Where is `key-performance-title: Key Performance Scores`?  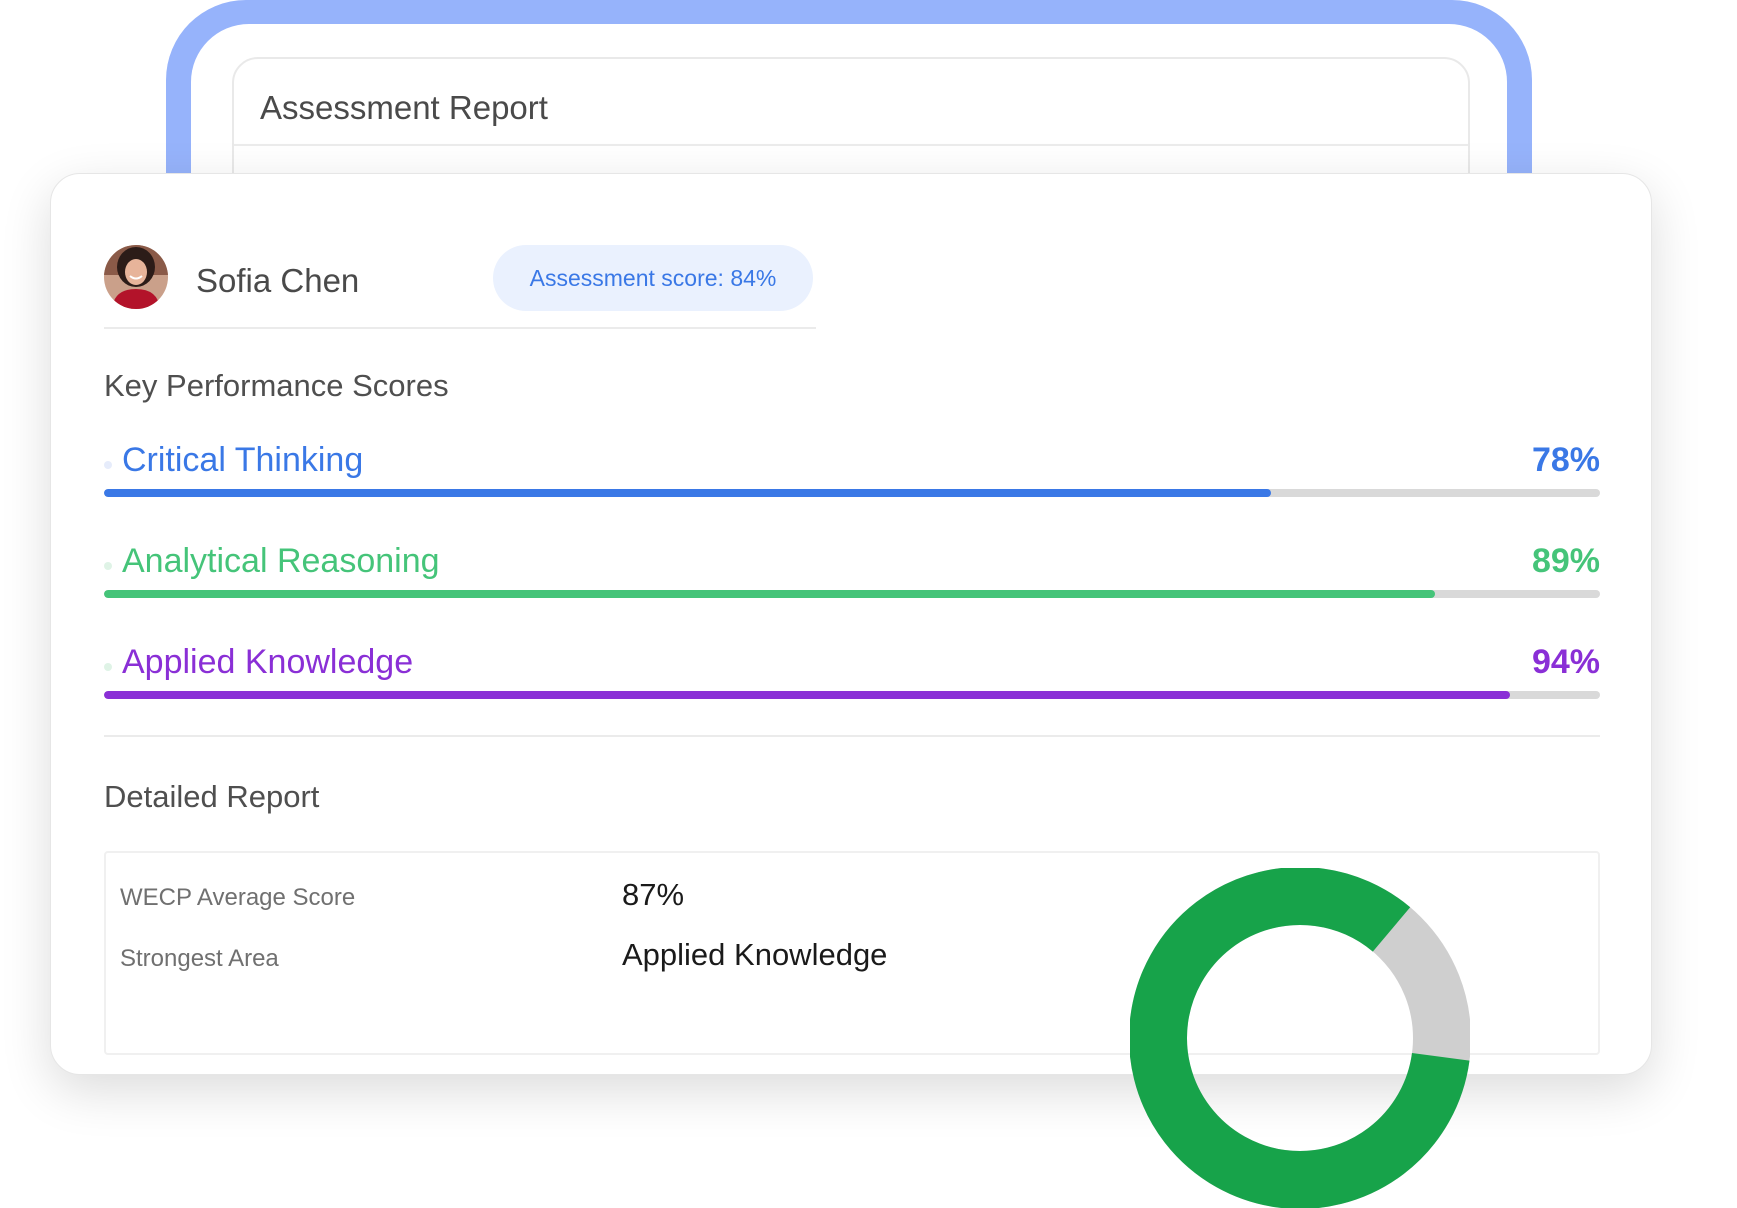
key-performance-title: Key Performance Scores is located at coordinates (276, 385).